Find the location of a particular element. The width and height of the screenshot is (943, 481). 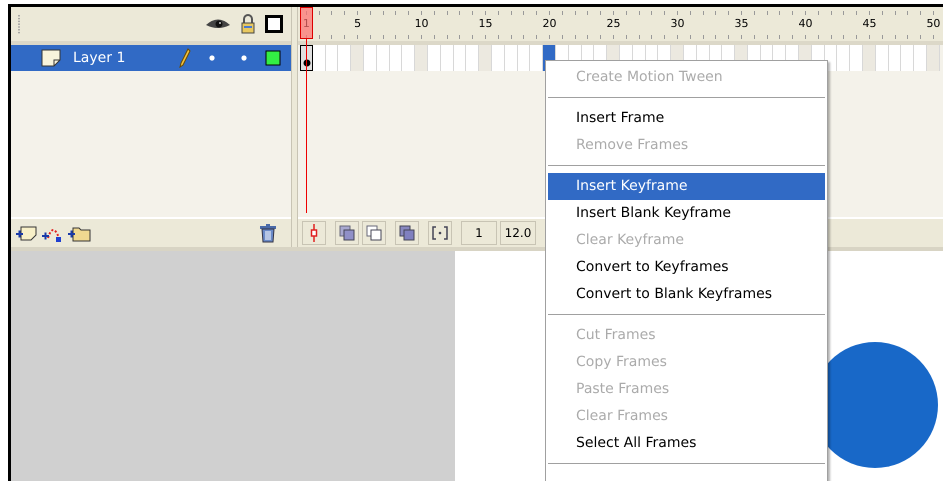

frame-number: 5 is located at coordinates (358, 23).